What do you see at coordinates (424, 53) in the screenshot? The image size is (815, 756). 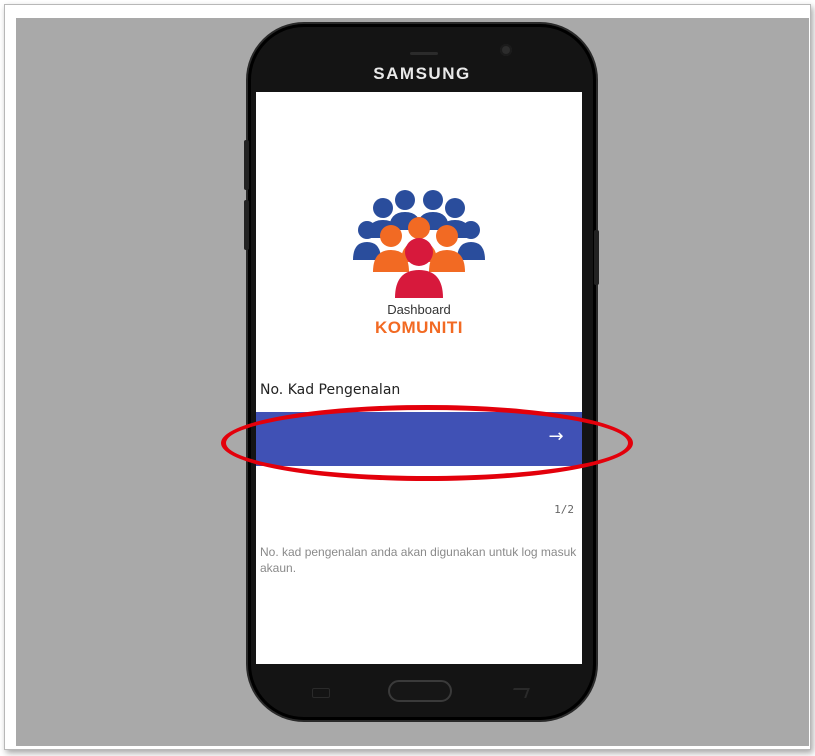 I see `earpiece-speaker` at bounding box center [424, 53].